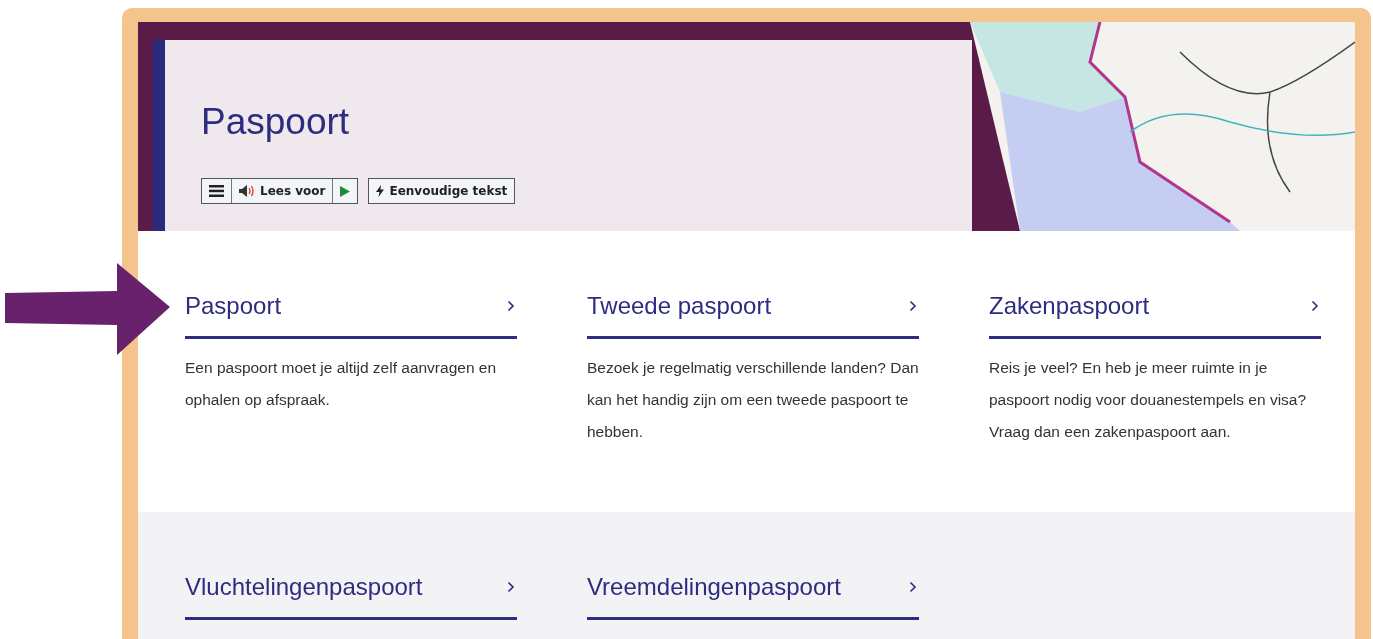  What do you see at coordinates (753, 596) in the screenshot?
I see `card-link: Vreemdelingenpaspoort` at bounding box center [753, 596].